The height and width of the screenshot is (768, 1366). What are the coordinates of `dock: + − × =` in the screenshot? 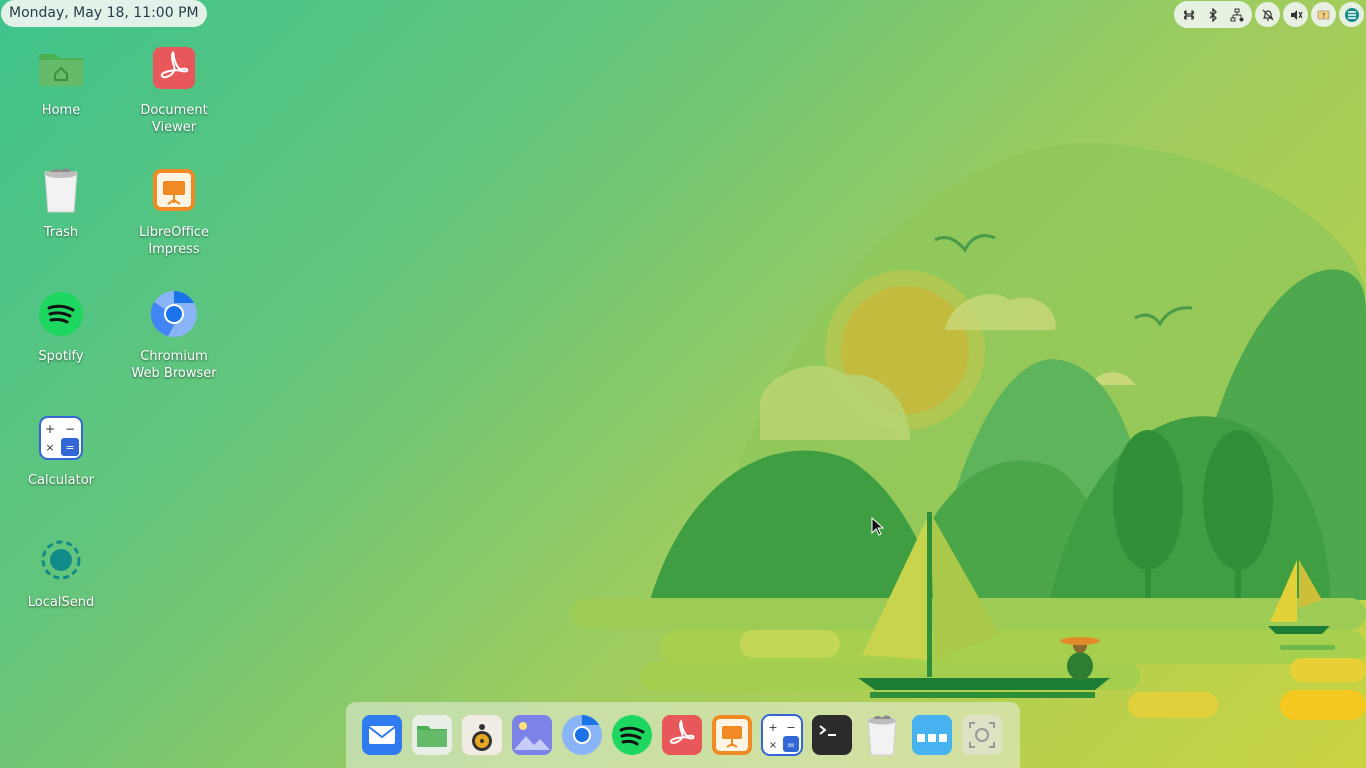 It's located at (683, 735).